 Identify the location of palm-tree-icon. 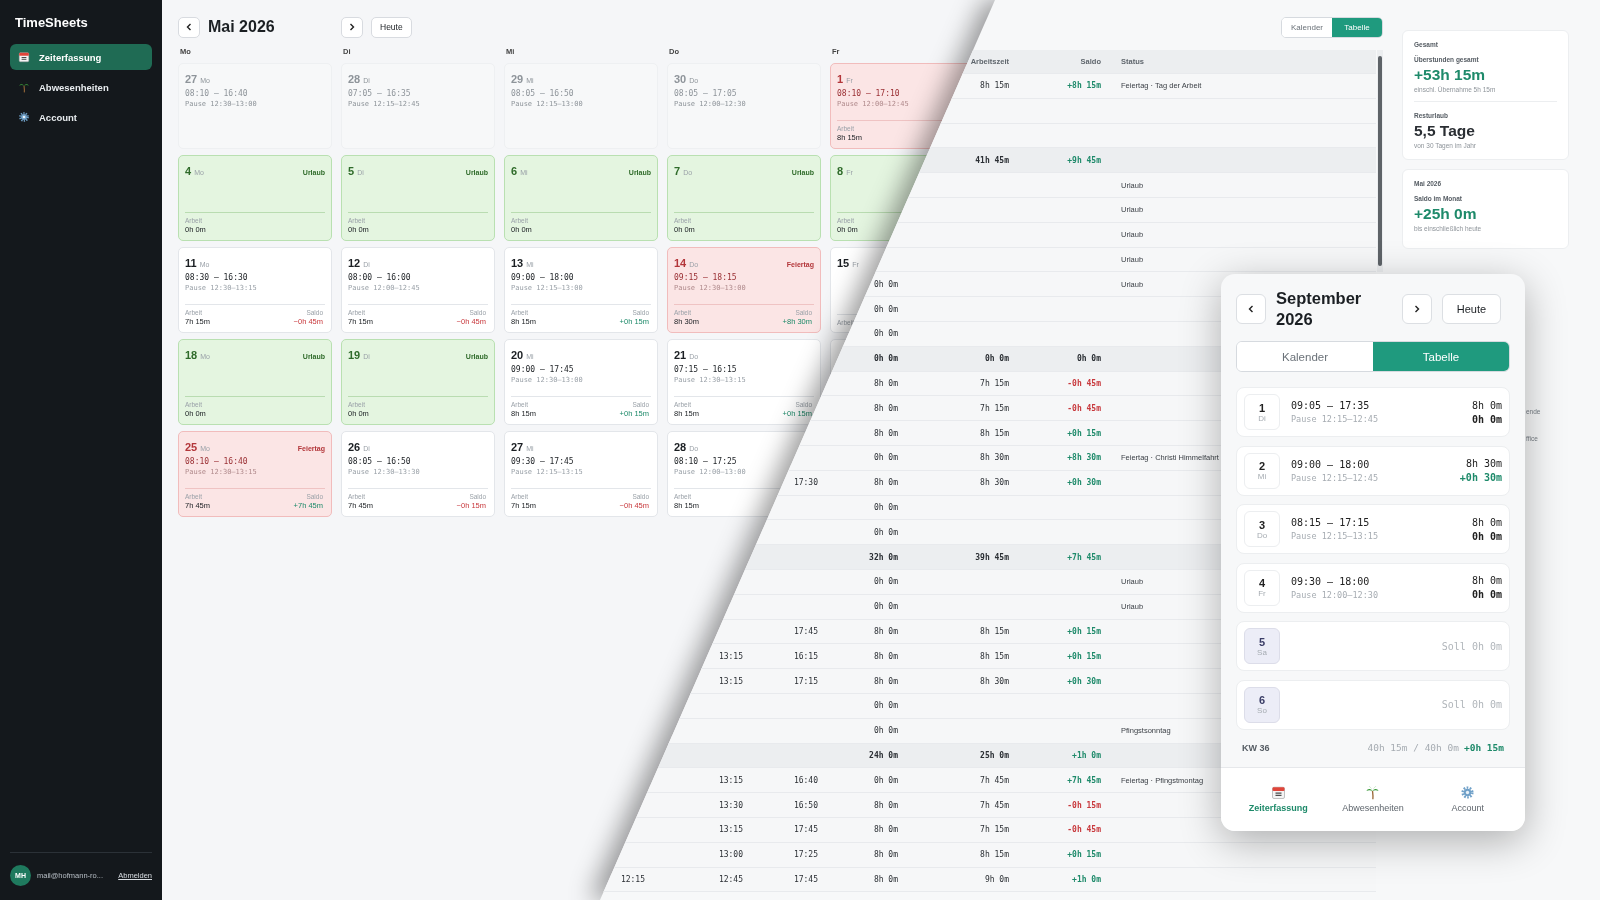
(24, 87).